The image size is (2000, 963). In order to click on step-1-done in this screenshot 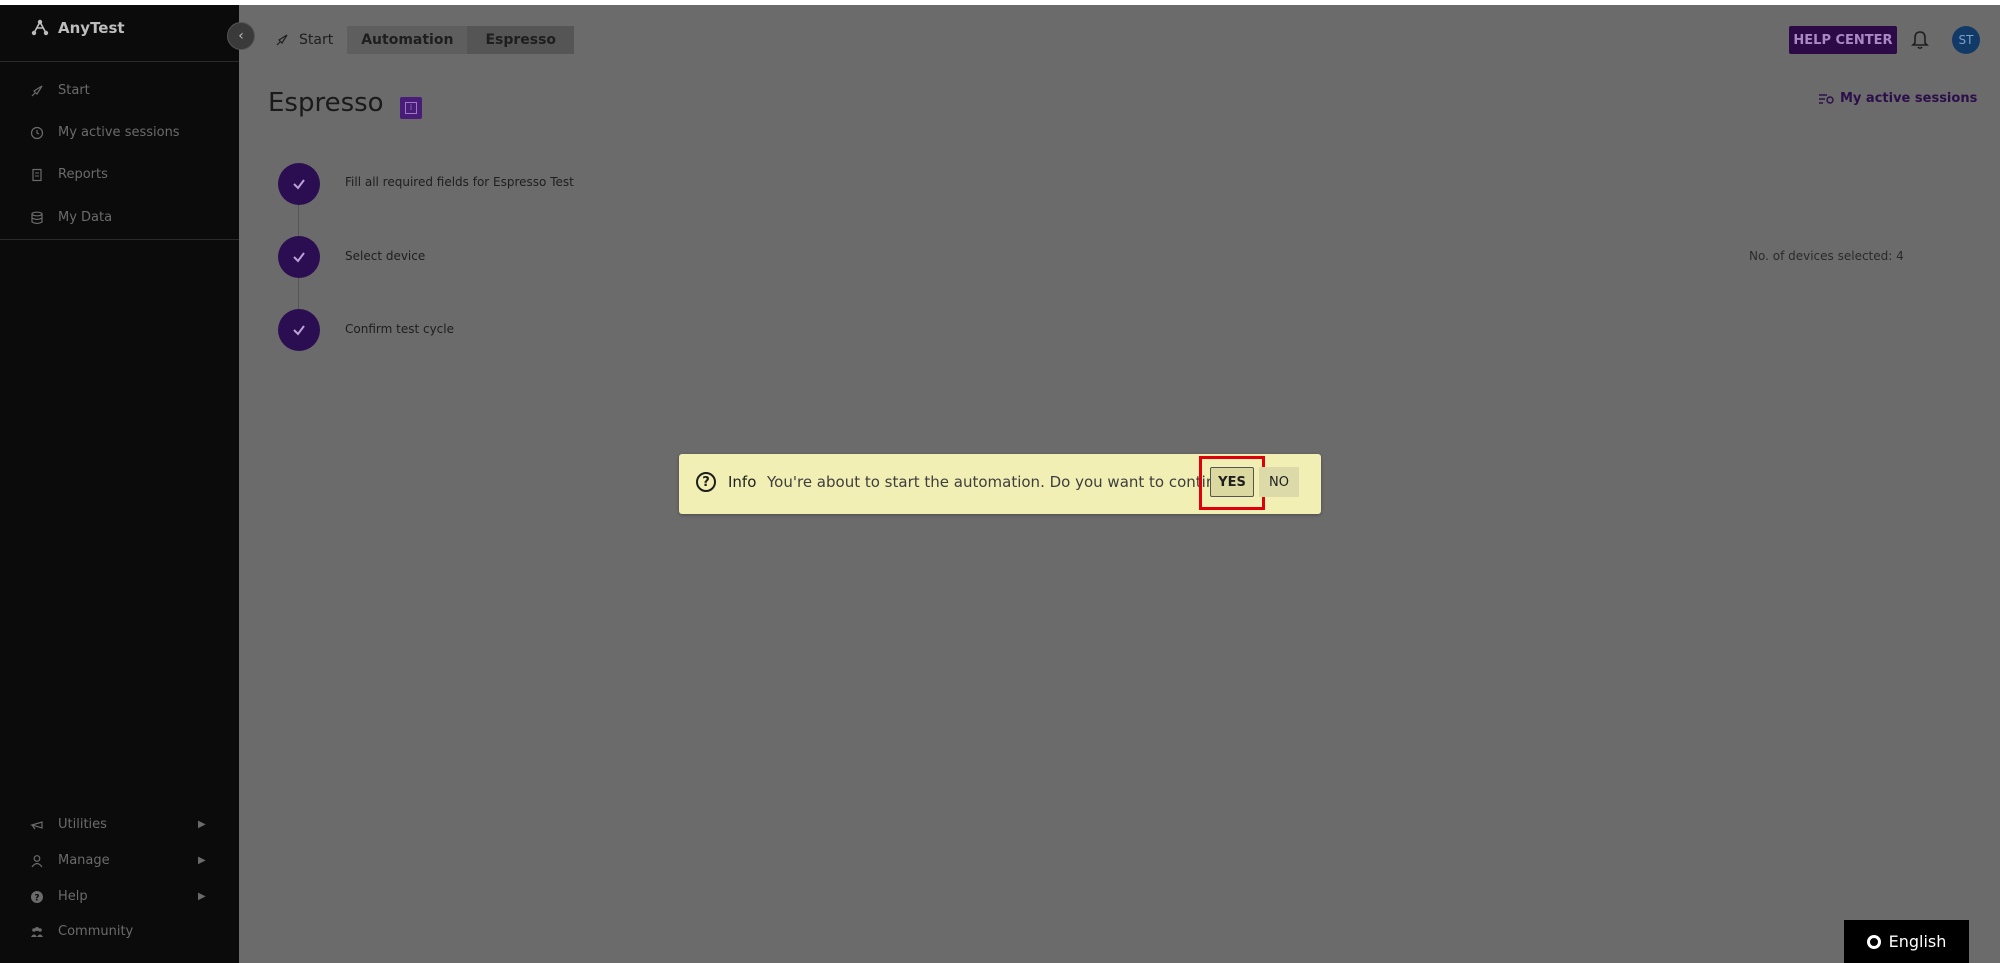, I will do `click(299, 184)`.